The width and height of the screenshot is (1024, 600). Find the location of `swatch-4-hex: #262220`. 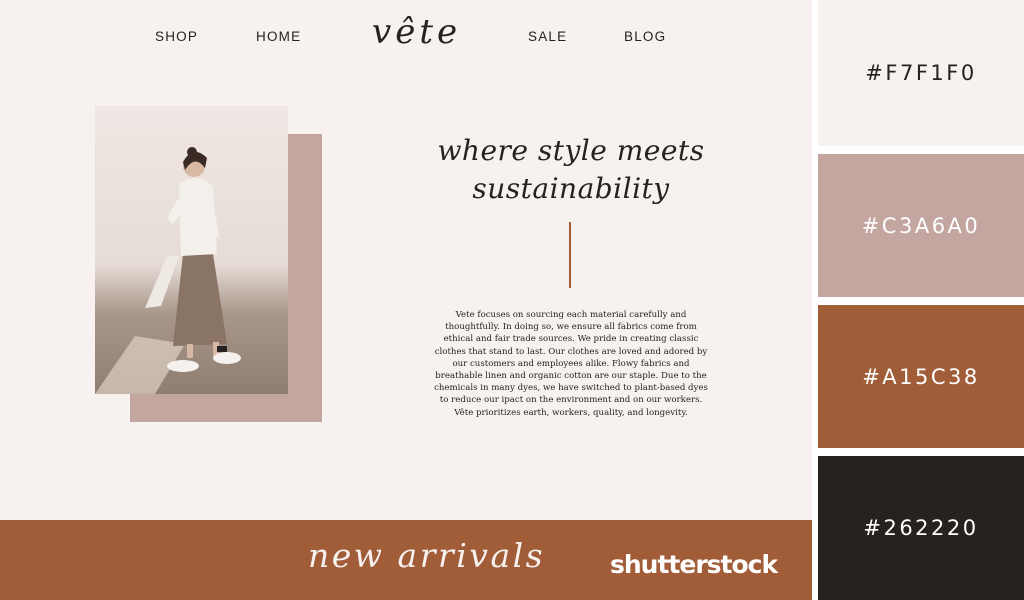

swatch-4-hex: #262220 is located at coordinates (921, 528).